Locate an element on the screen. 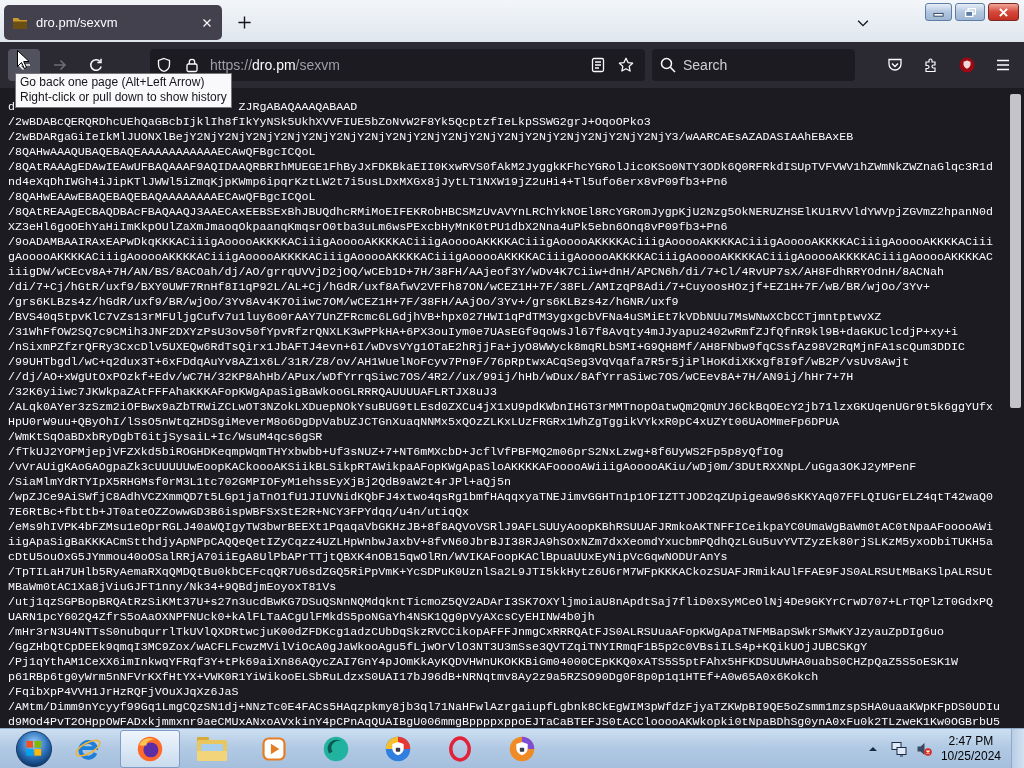  speaker-muted-icon is located at coordinates (923, 748).